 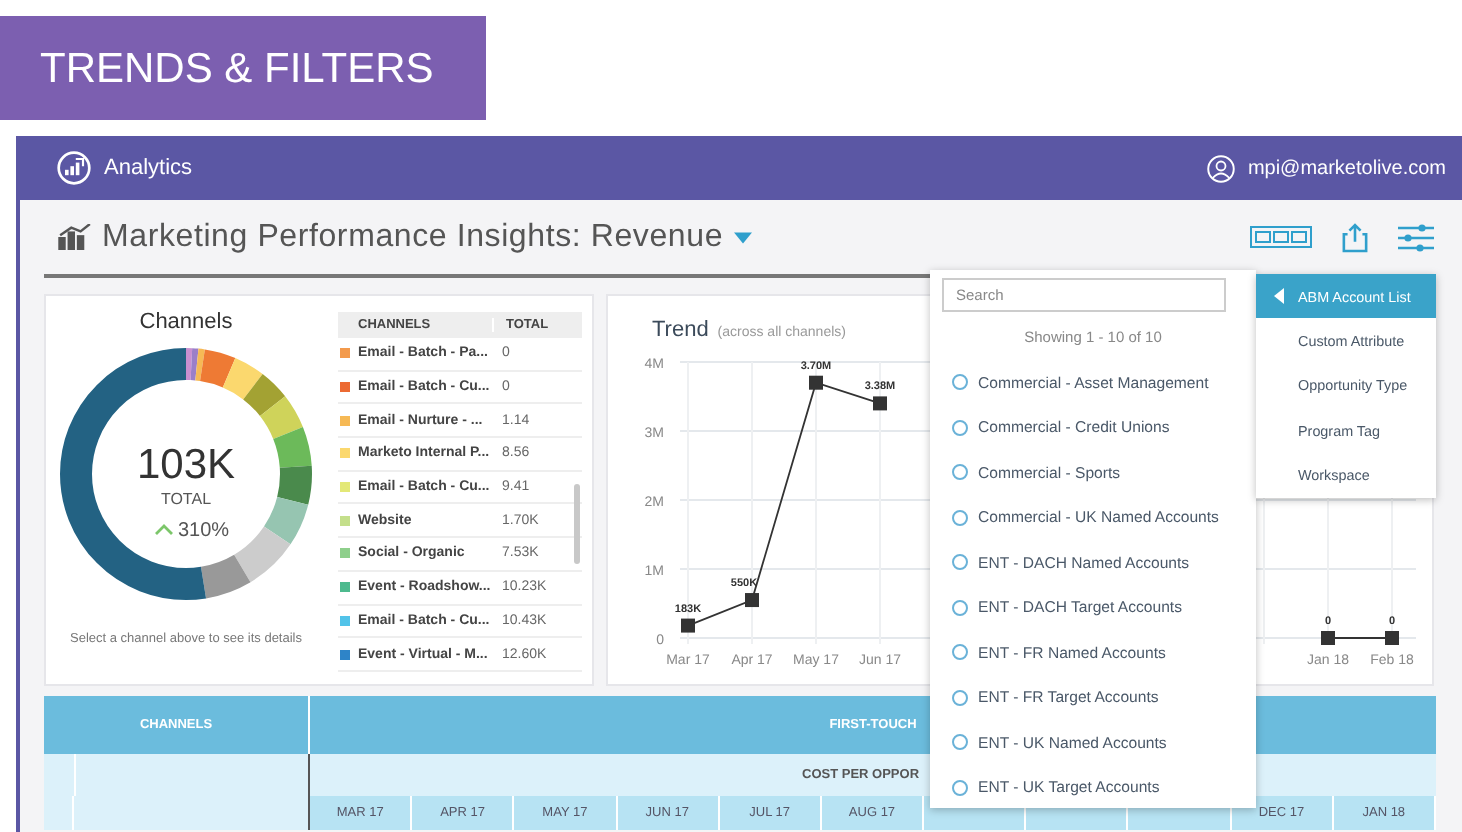 What do you see at coordinates (1346, 168) in the screenshot?
I see `user-email: mpi@marketolive.com` at bounding box center [1346, 168].